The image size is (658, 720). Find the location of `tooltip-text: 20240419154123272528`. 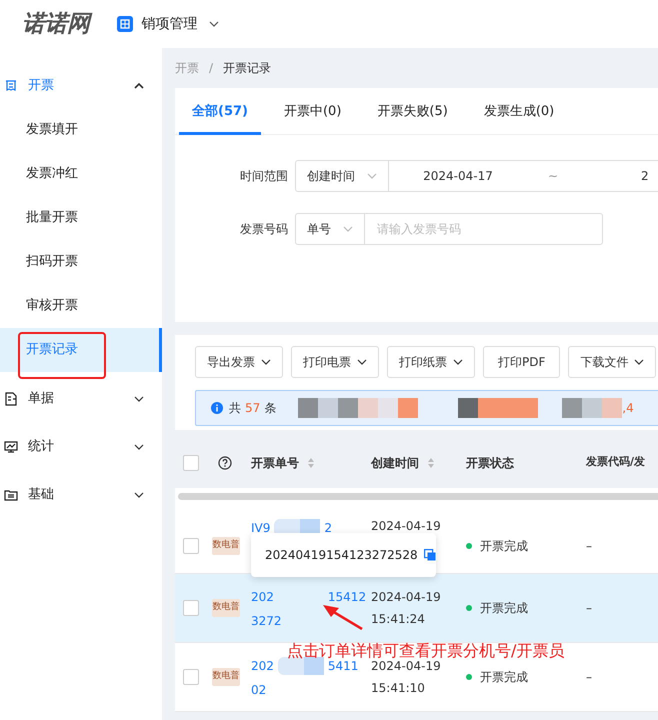

tooltip-text: 20240419154123272528 is located at coordinates (341, 555).